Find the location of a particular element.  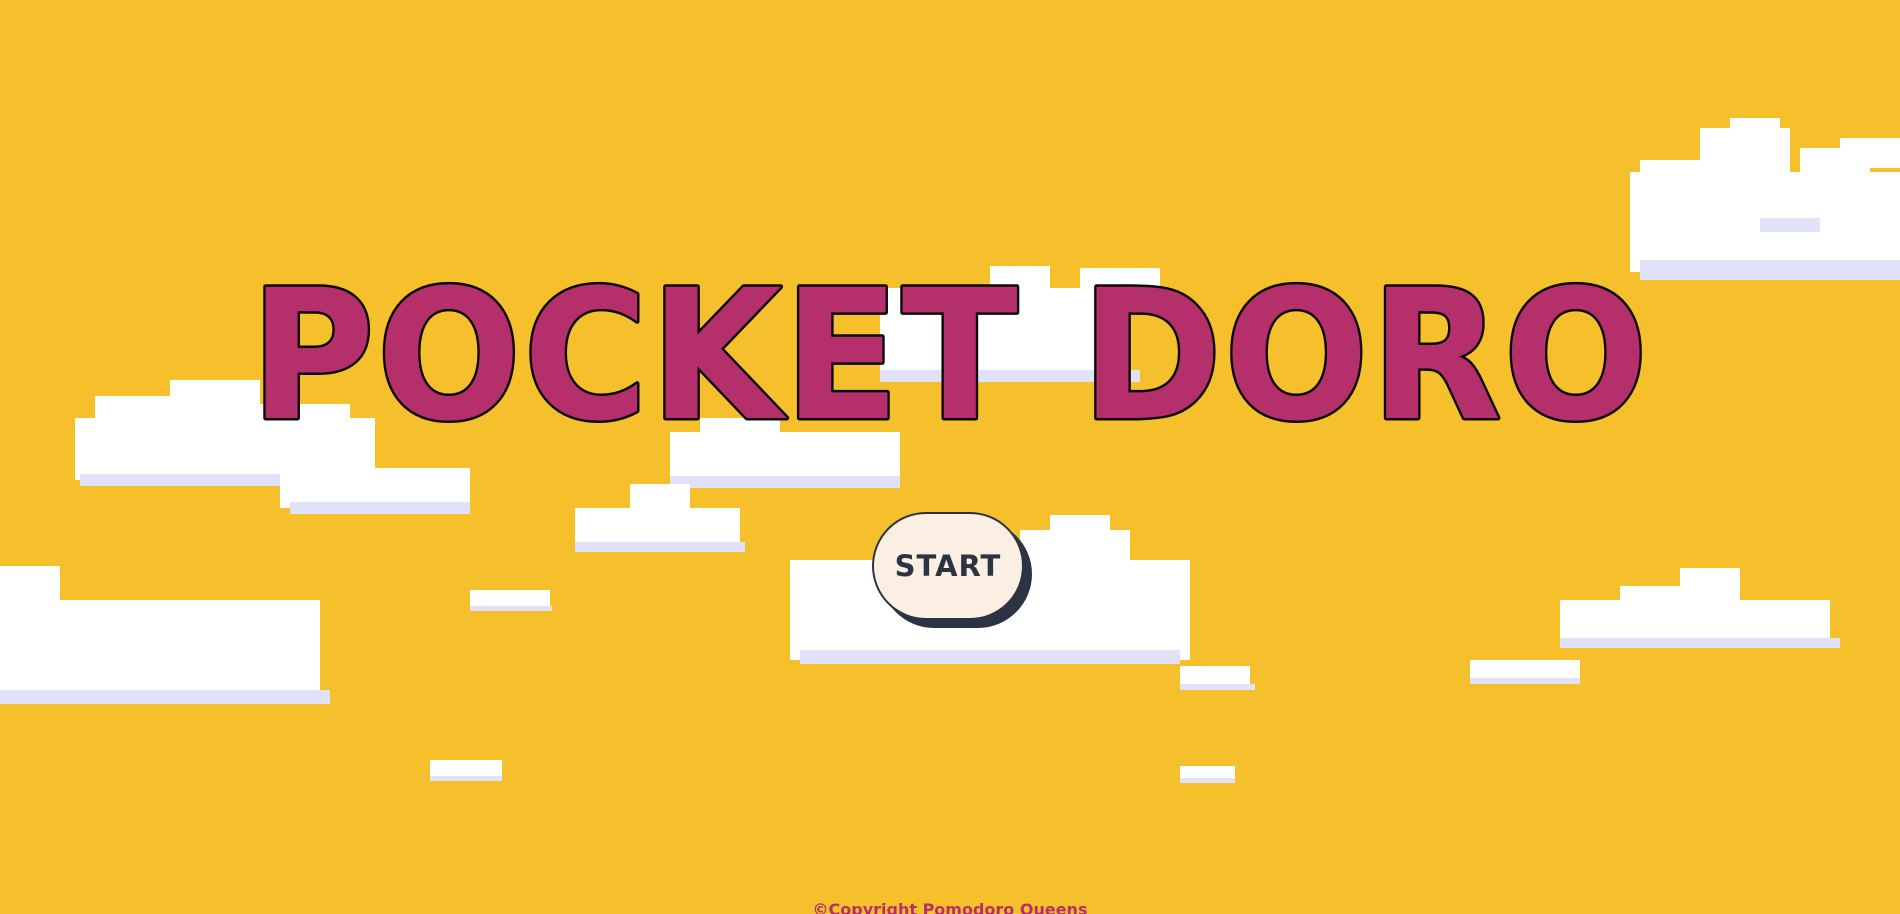

app-title: POCKET DORO is located at coordinates (950, 353).